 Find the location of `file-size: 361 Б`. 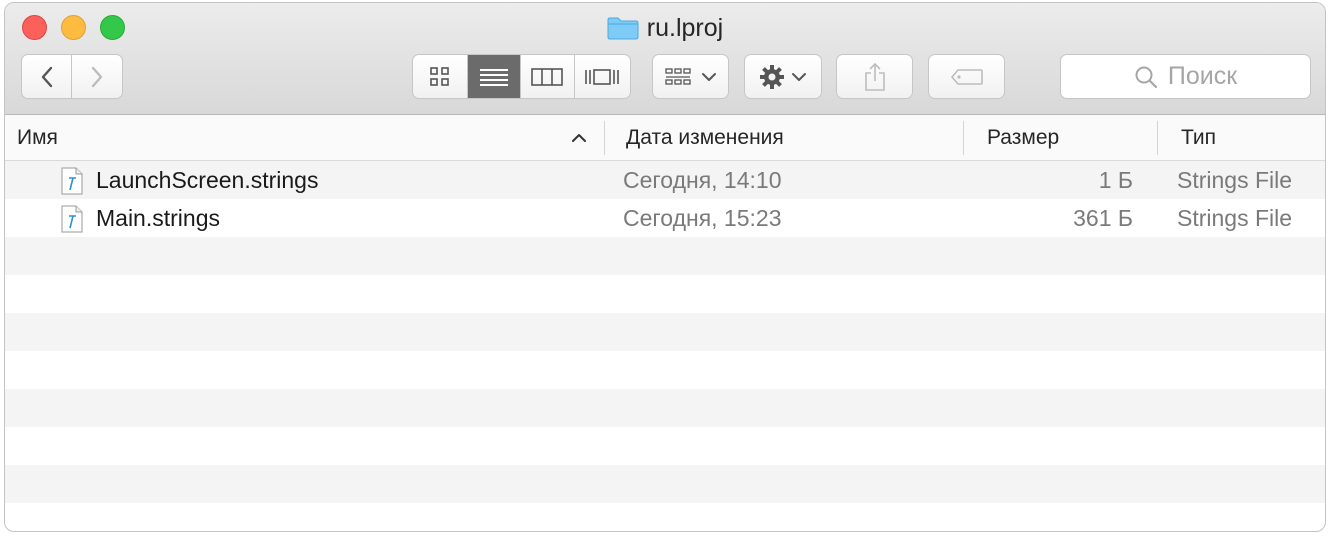

file-size: 361 Б is located at coordinates (1103, 218).